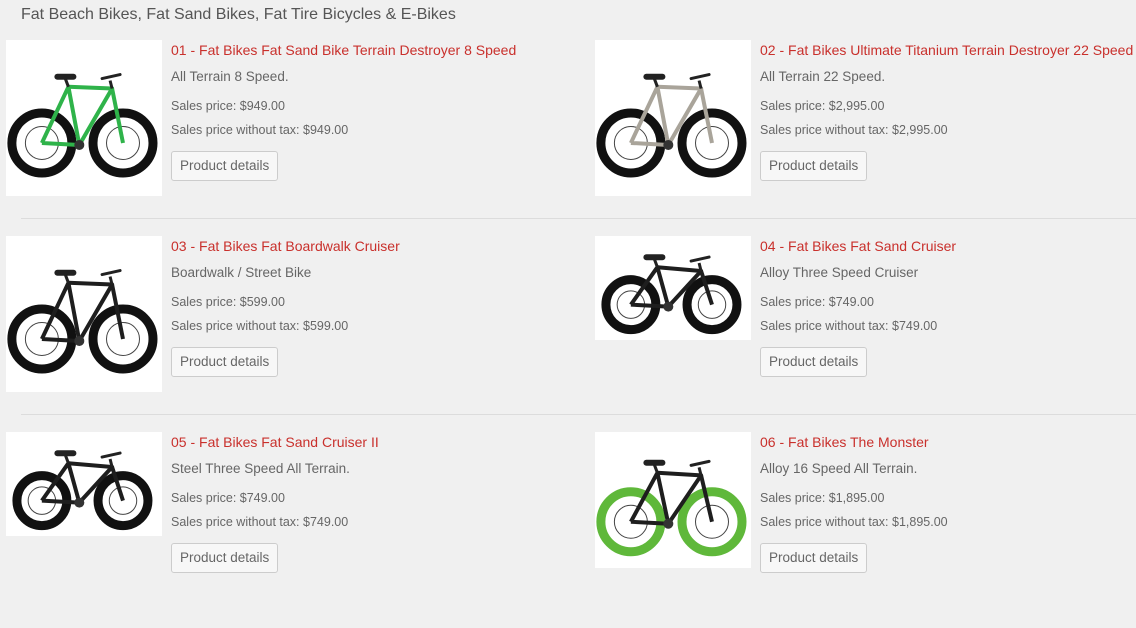  I want to click on sales-price: Sales price: $949.00, so click(228, 106).